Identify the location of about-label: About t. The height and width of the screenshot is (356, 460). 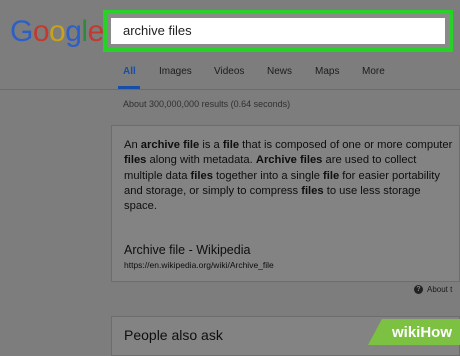
(440, 289).